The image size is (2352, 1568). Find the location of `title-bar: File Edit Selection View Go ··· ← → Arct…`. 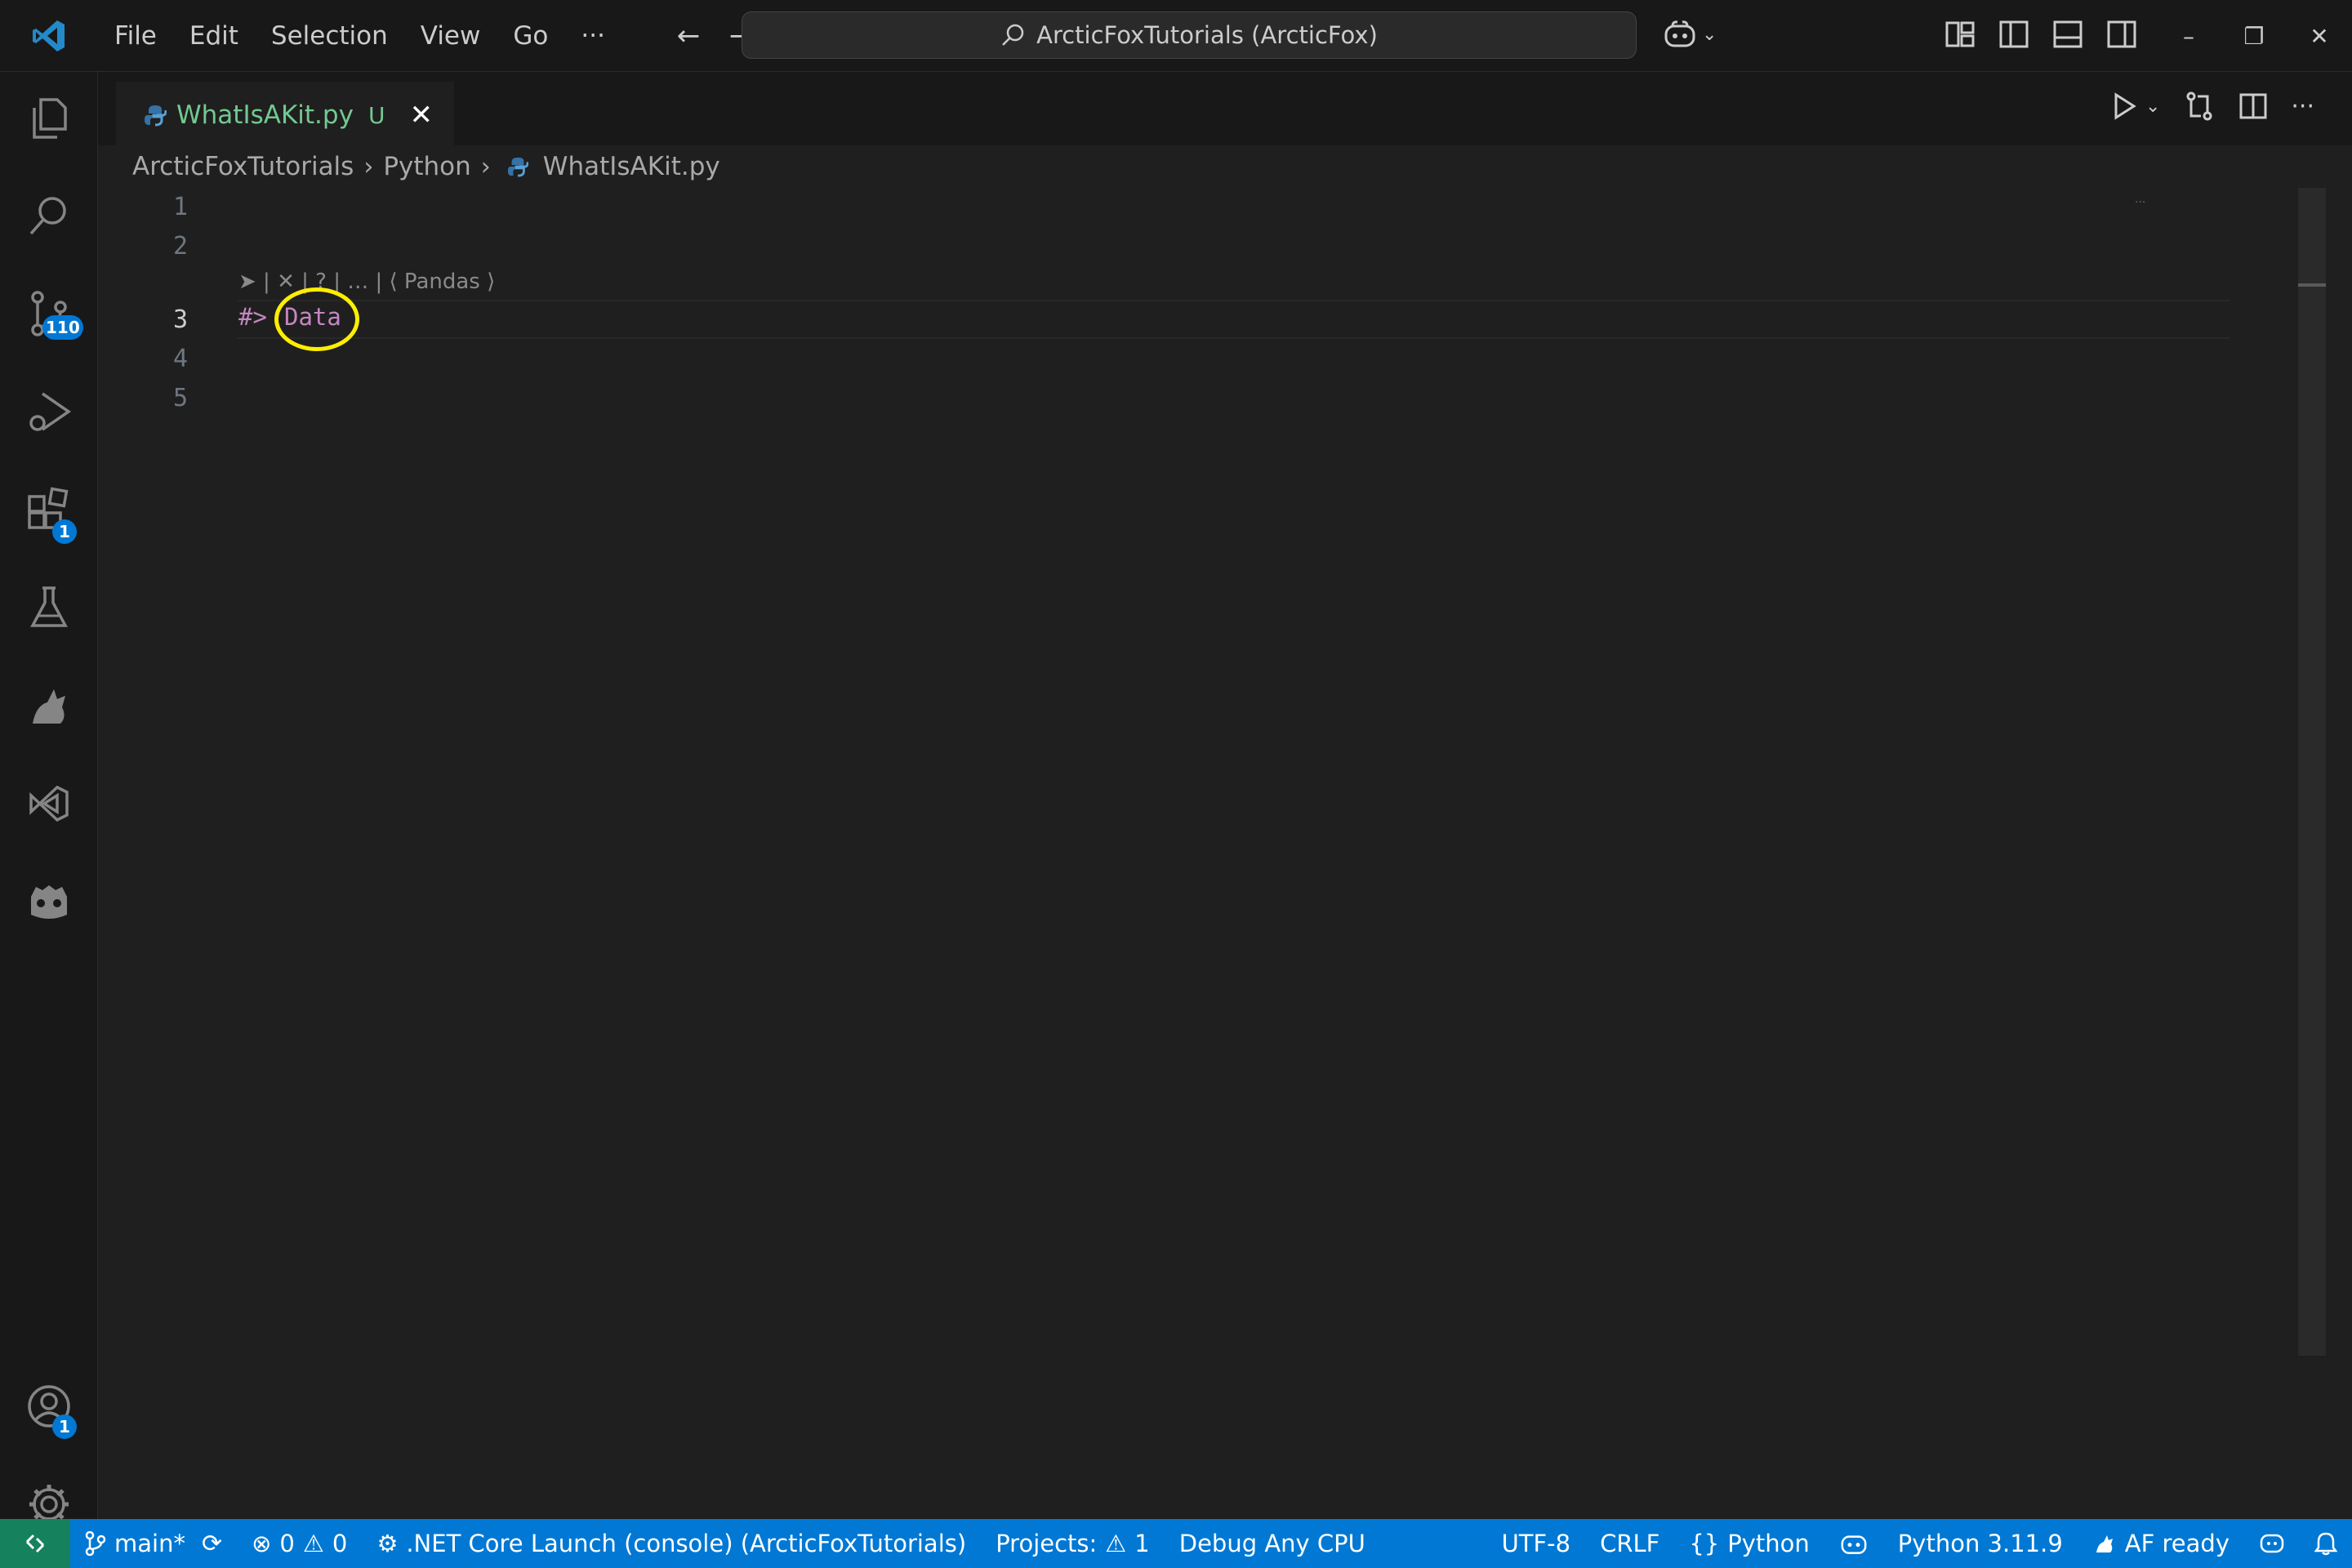

title-bar: File Edit Selection View Go ··· ← → Arct… is located at coordinates (1176, 36).